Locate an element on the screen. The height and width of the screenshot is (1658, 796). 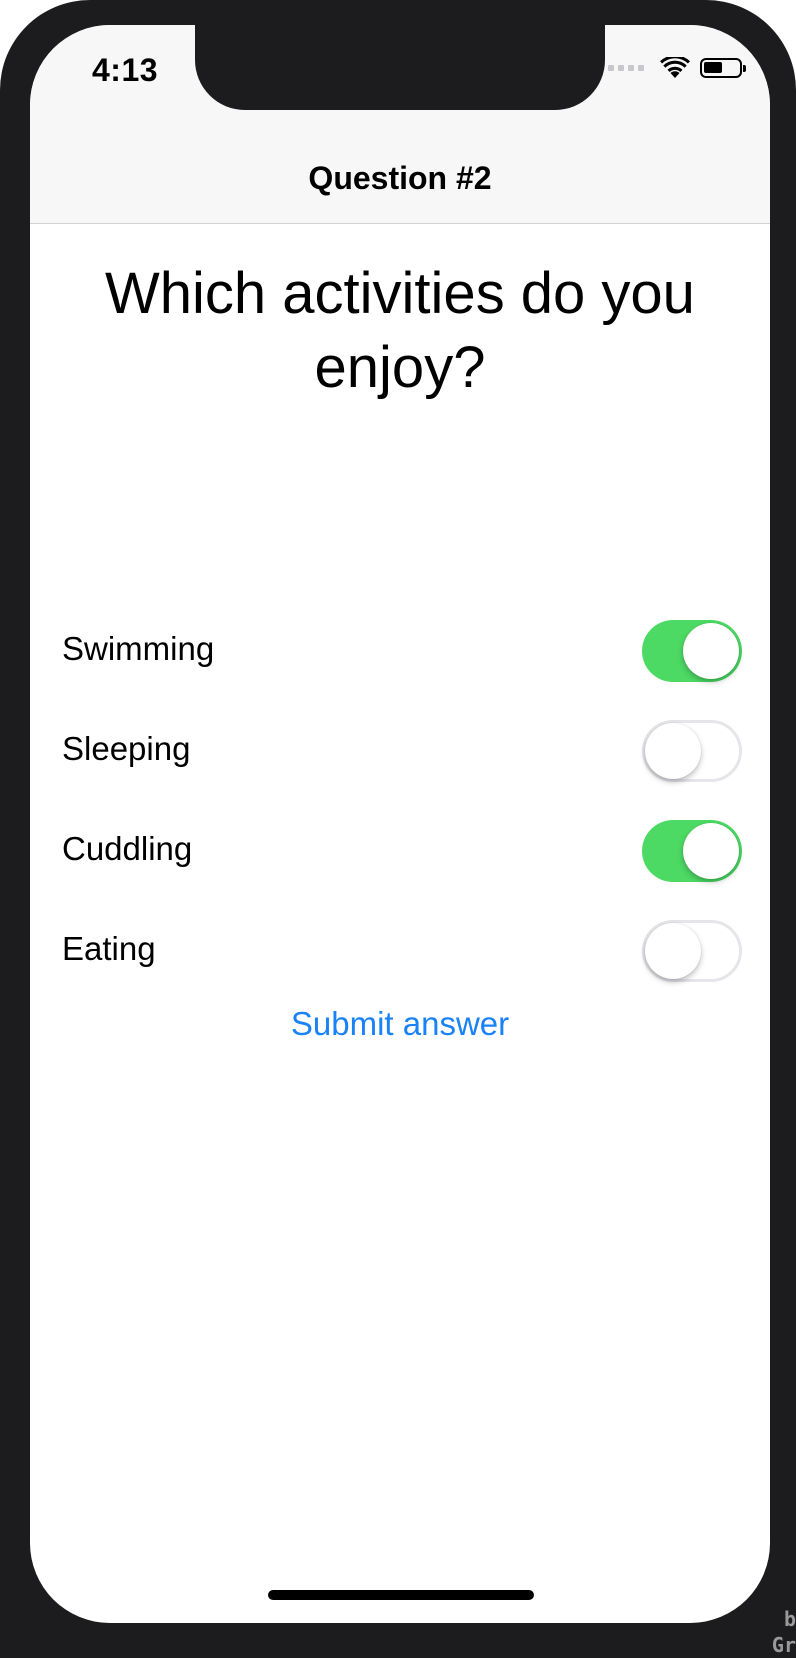
battery-icon is located at coordinates (723, 68).